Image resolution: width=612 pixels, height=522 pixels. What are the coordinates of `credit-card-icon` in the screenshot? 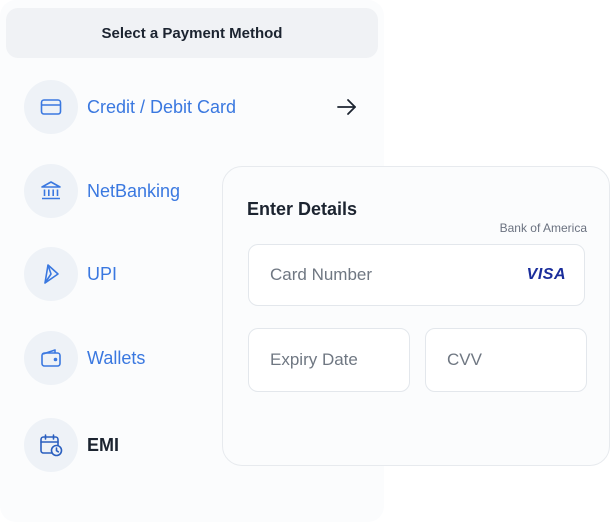 It's located at (51, 107).